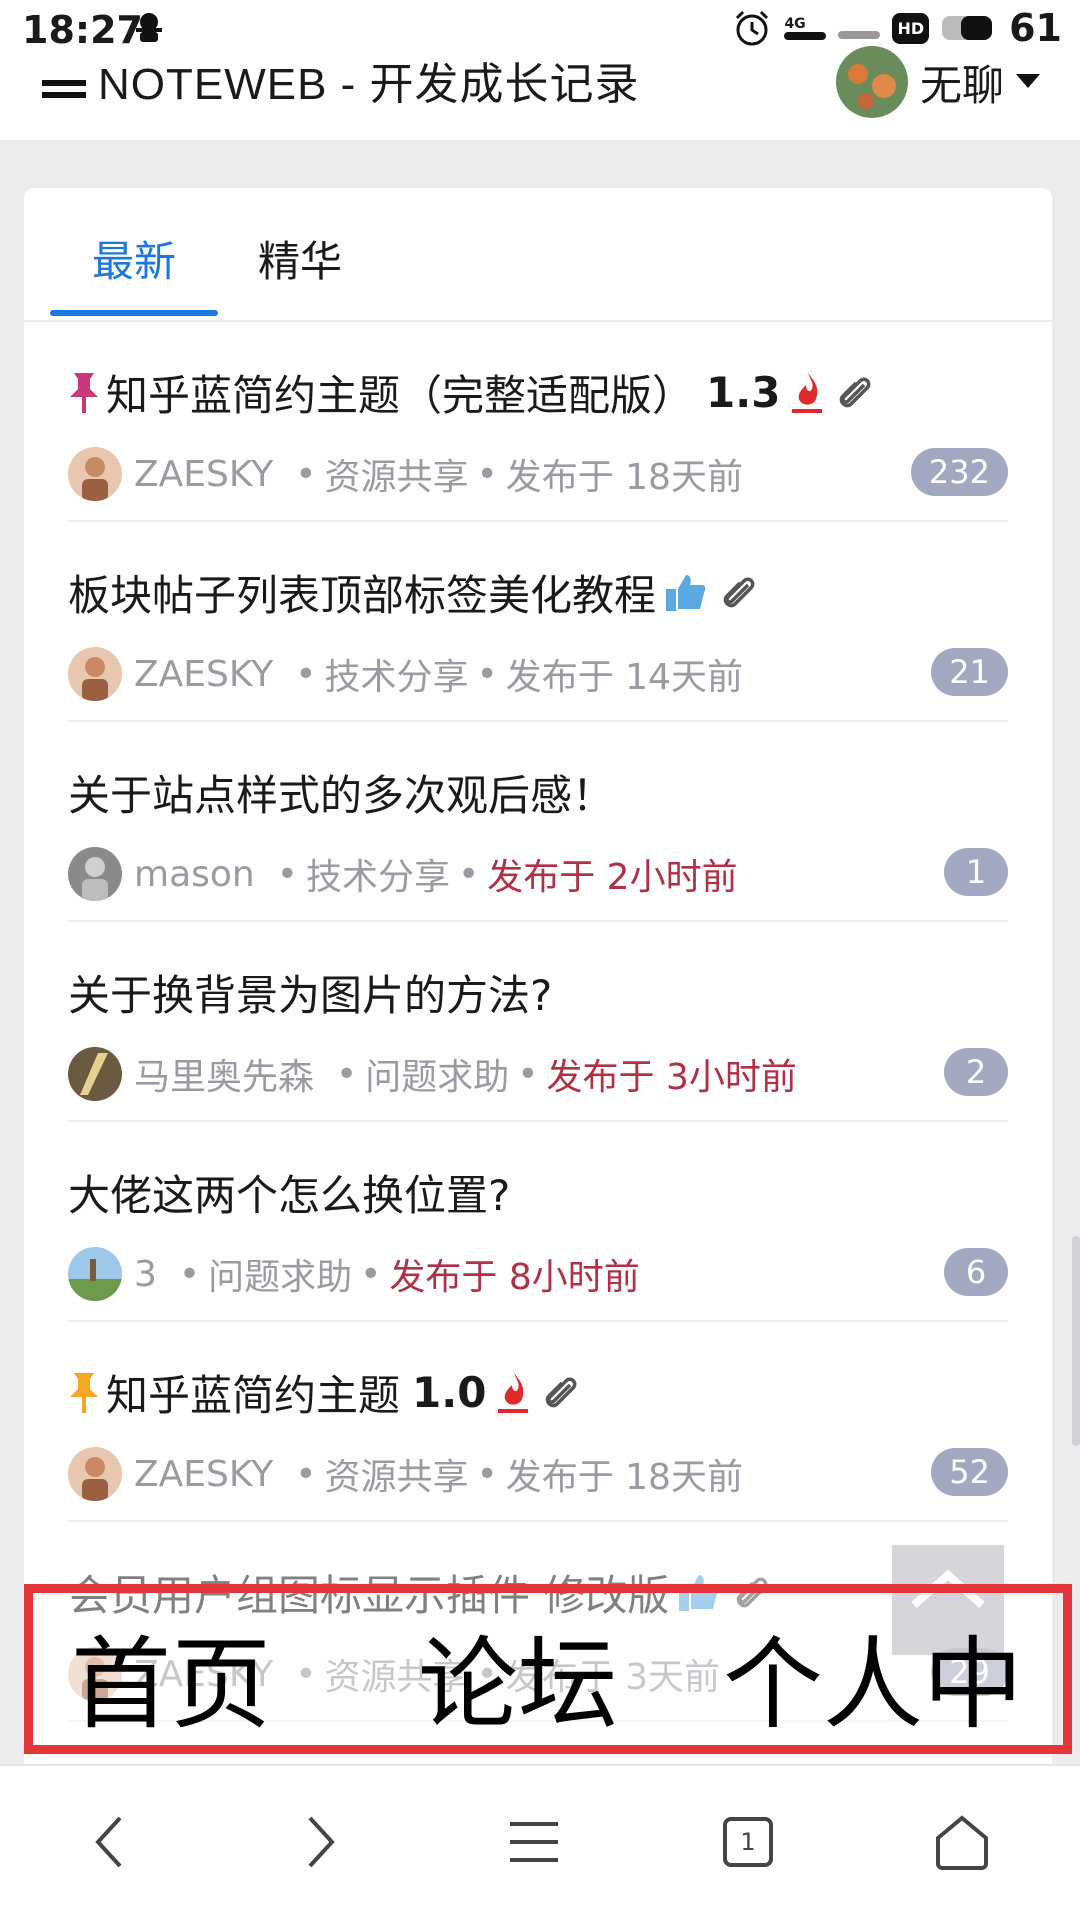  What do you see at coordinates (743, 392) in the screenshot?
I see `topic-version: 1.3` at bounding box center [743, 392].